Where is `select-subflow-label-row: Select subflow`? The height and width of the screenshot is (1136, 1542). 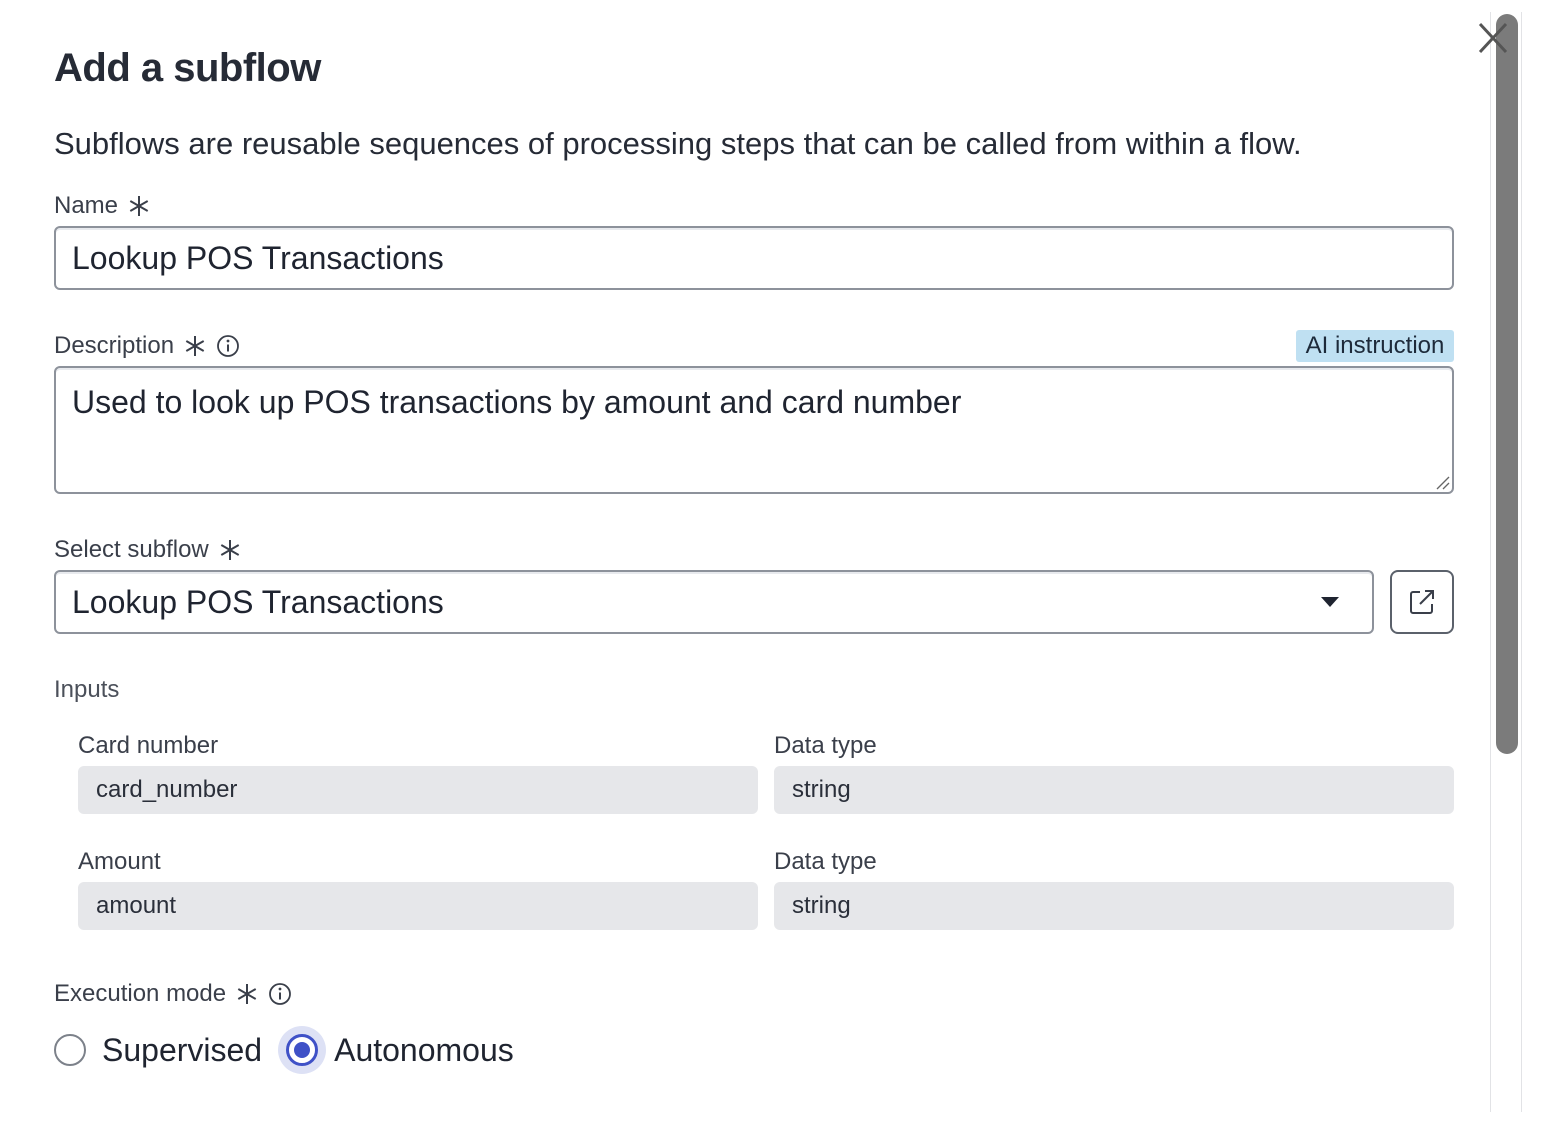
select-subflow-label-row: Select subflow is located at coordinates (147, 550).